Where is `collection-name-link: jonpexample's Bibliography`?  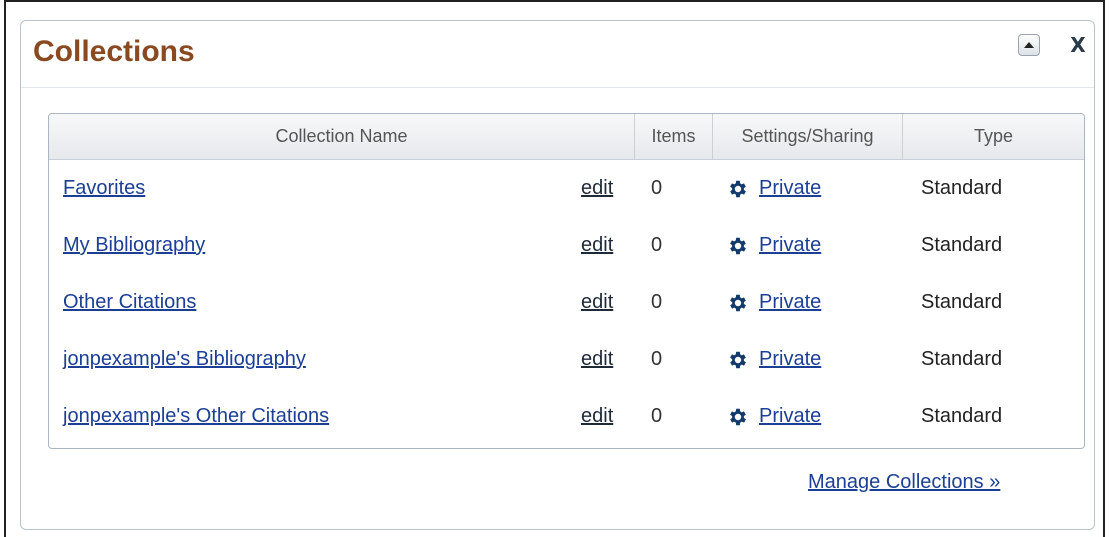 collection-name-link: jonpexample's Bibliography is located at coordinates (184, 359).